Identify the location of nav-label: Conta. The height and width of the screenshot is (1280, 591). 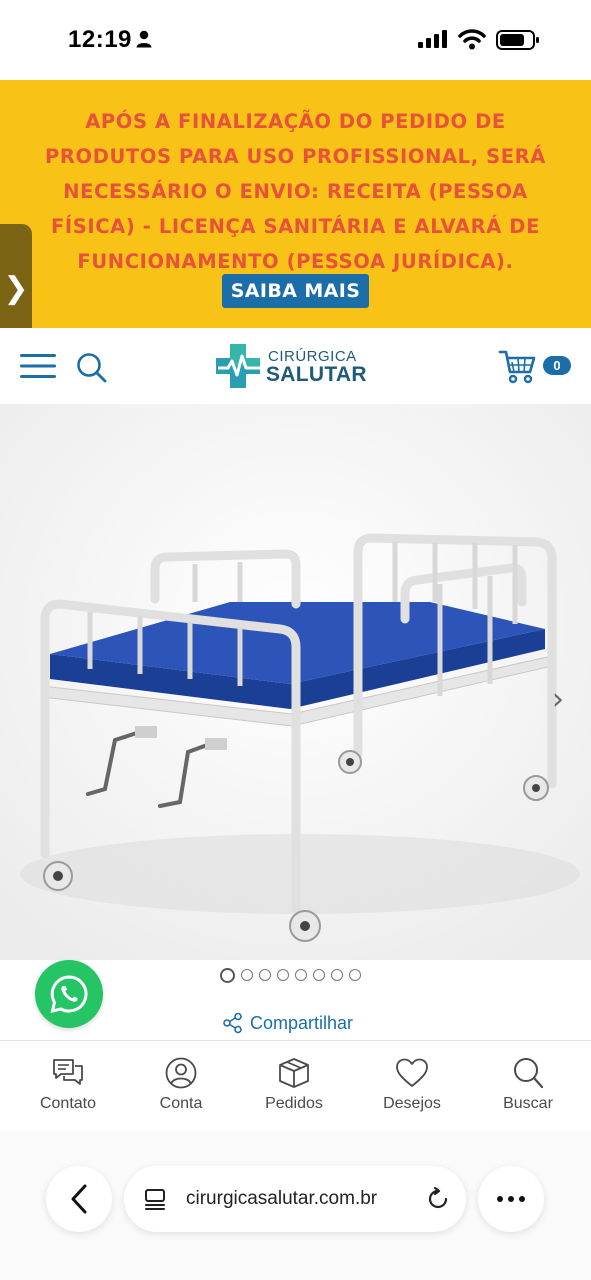
(181, 1103).